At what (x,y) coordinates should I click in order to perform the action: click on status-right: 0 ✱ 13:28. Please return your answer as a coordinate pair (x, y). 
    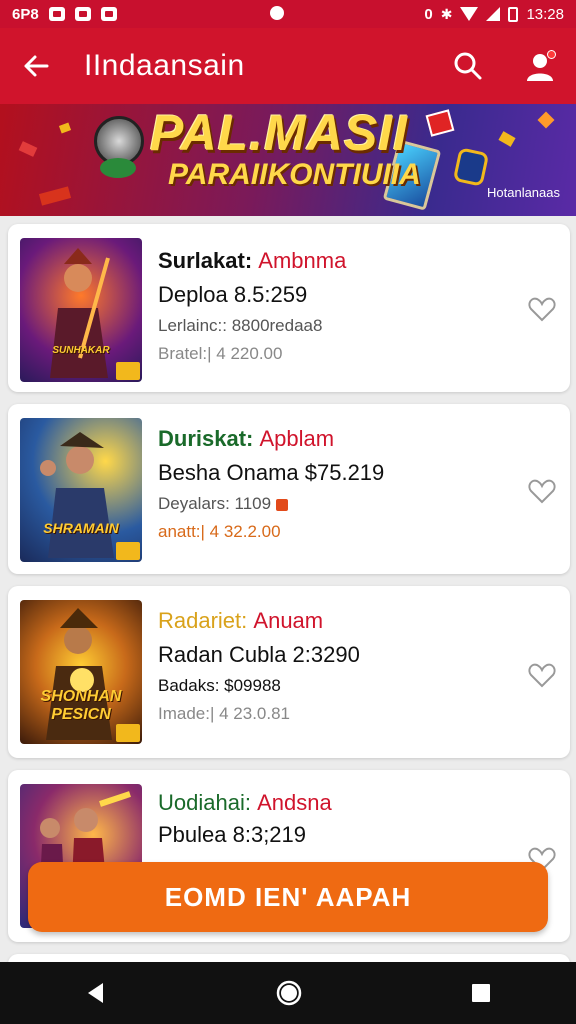
    Looking at the image, I should click on (494, 14).